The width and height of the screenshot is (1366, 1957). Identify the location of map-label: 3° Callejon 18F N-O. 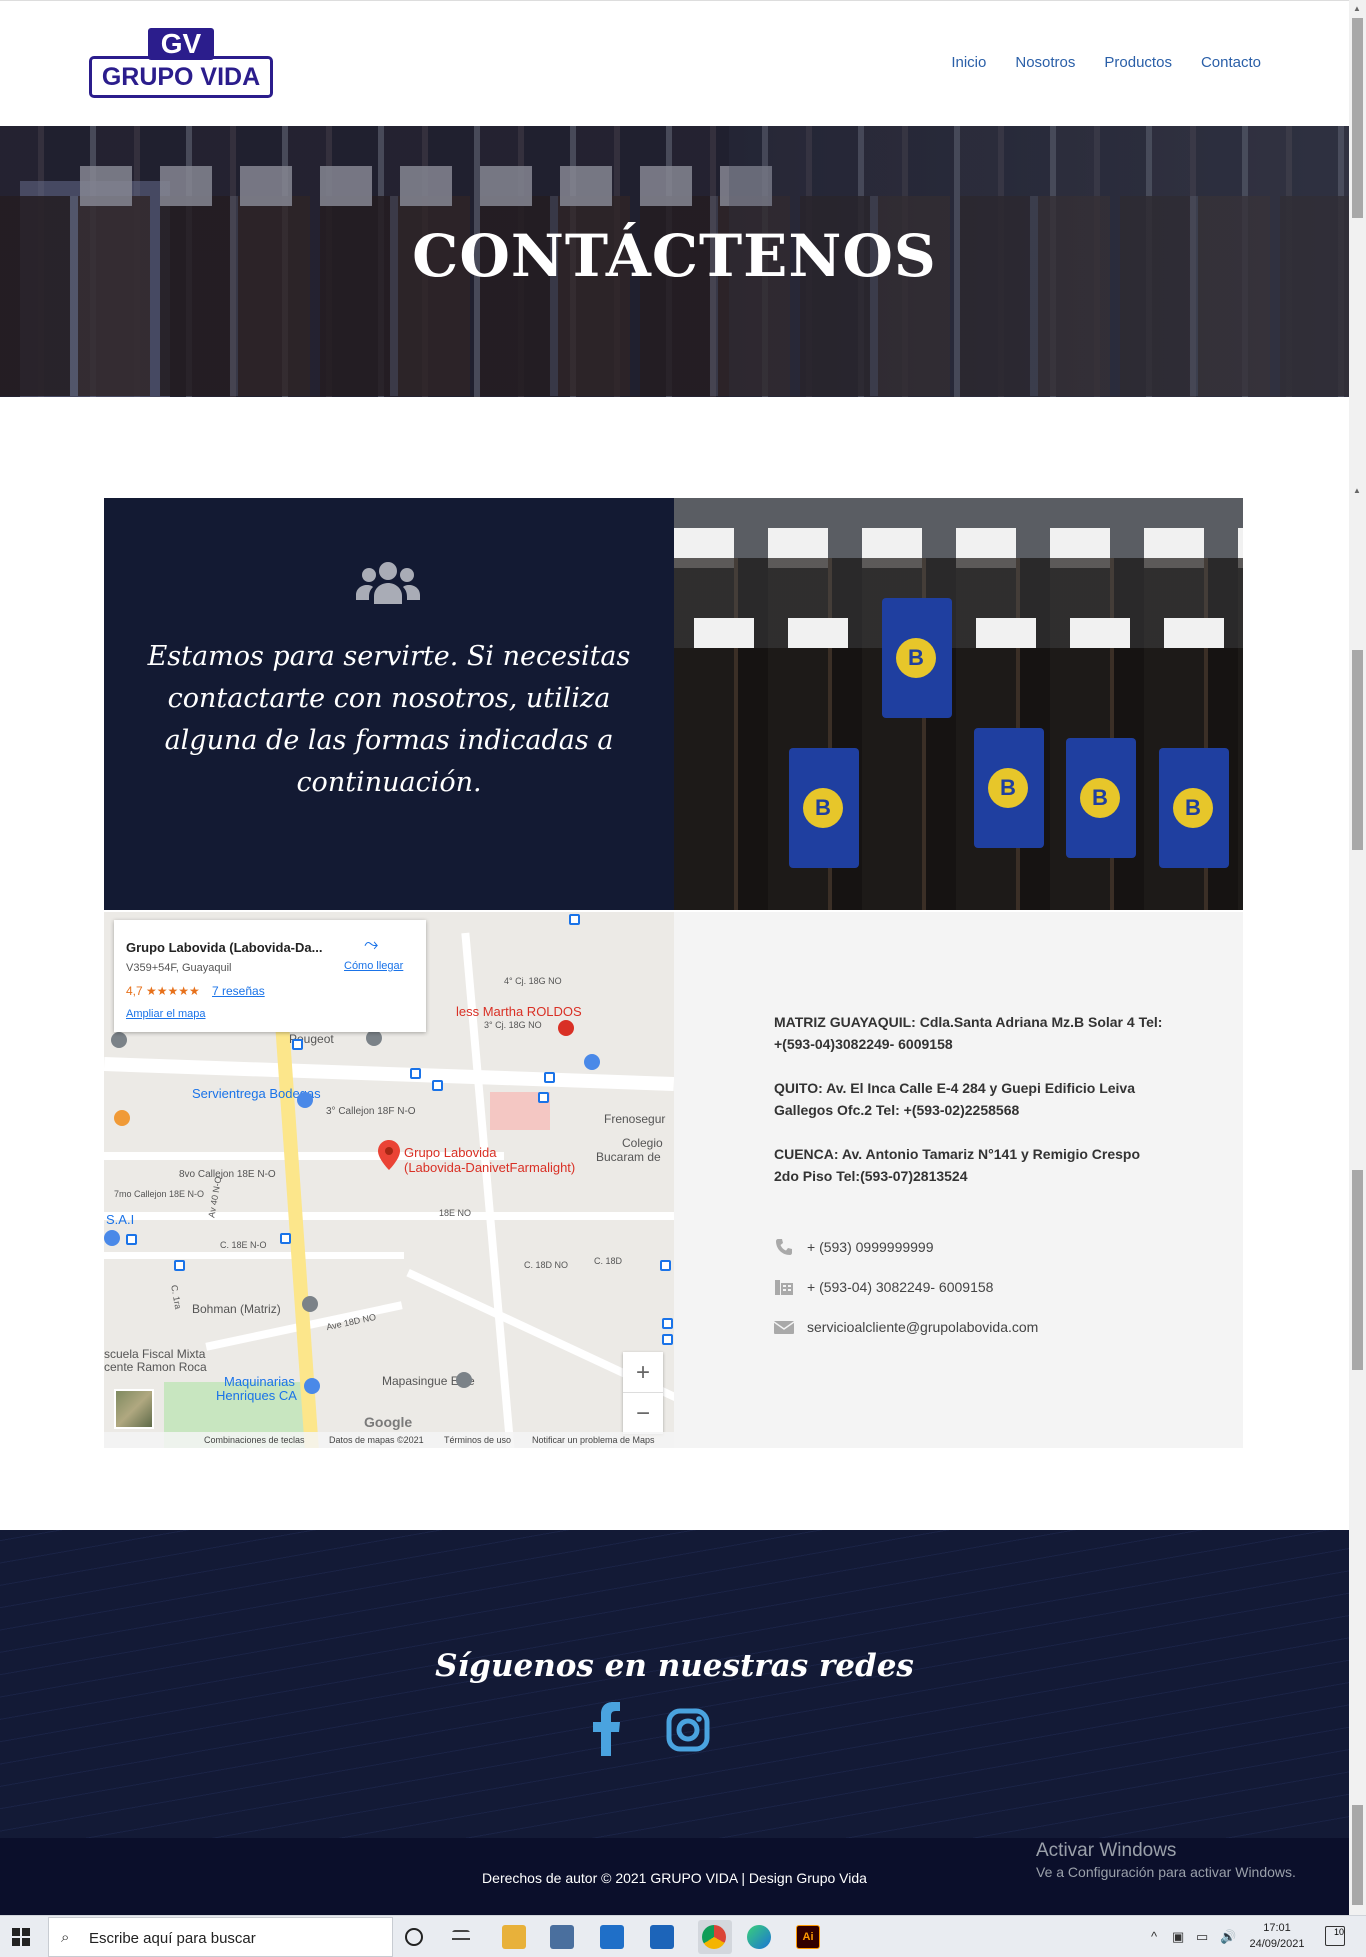
(371, 1111).